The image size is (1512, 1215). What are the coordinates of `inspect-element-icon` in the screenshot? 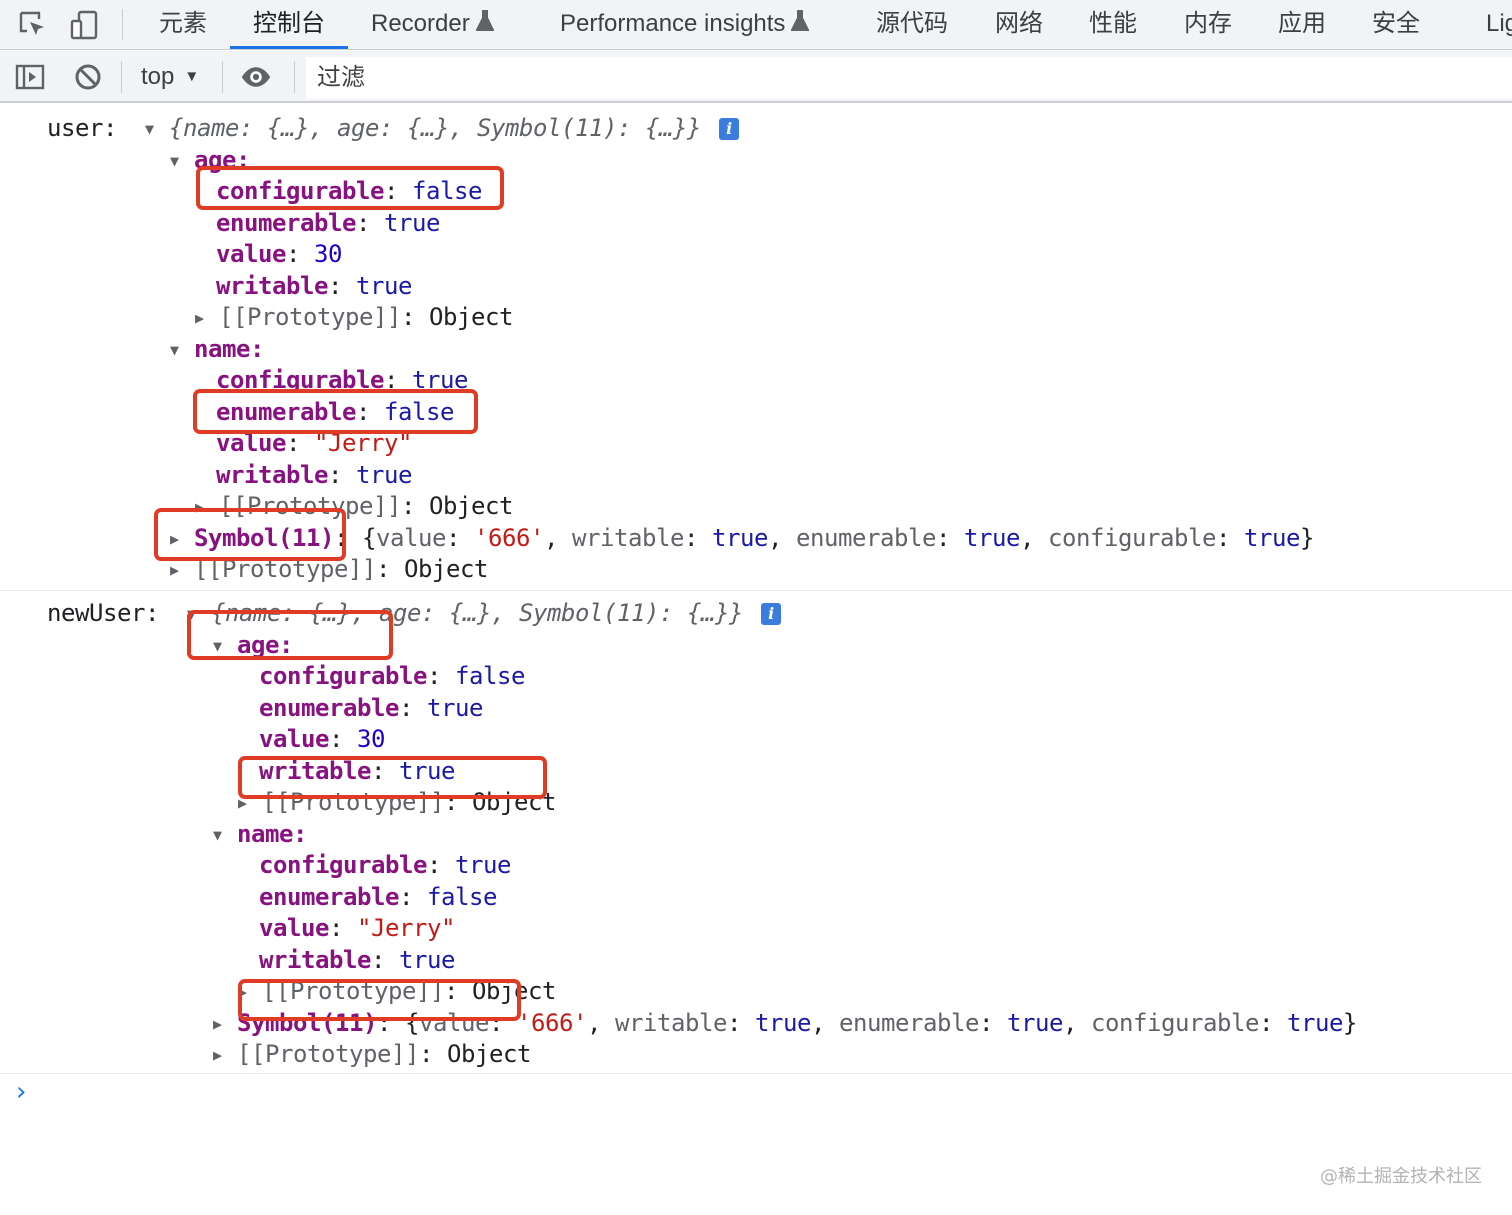 It's located at (33, 25).